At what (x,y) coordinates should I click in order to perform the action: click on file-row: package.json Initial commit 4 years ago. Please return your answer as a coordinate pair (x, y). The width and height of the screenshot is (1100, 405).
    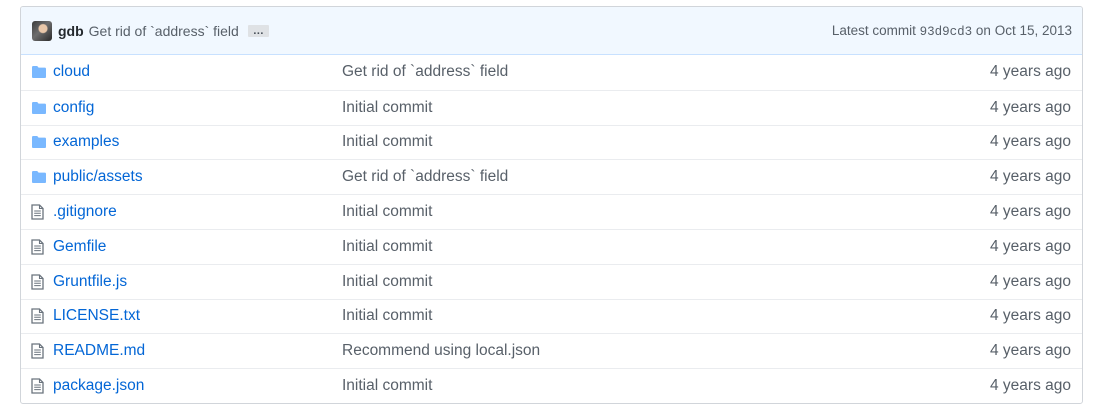
    Looking at the image, I should click on (551, 385).